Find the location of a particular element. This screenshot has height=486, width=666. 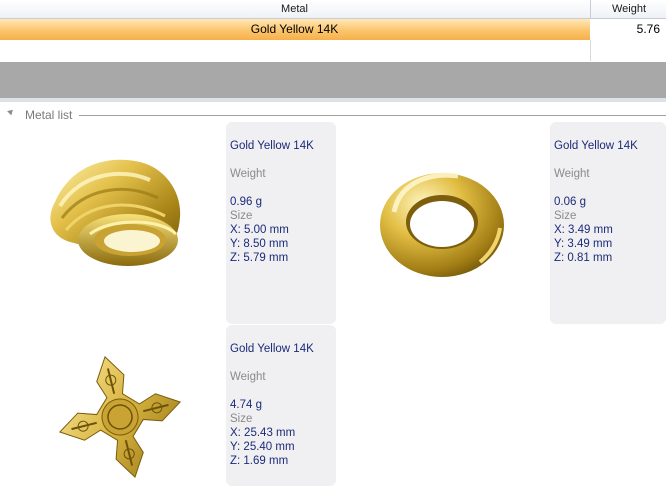

collapse-caret-icon is located at coordinates (11, 111).